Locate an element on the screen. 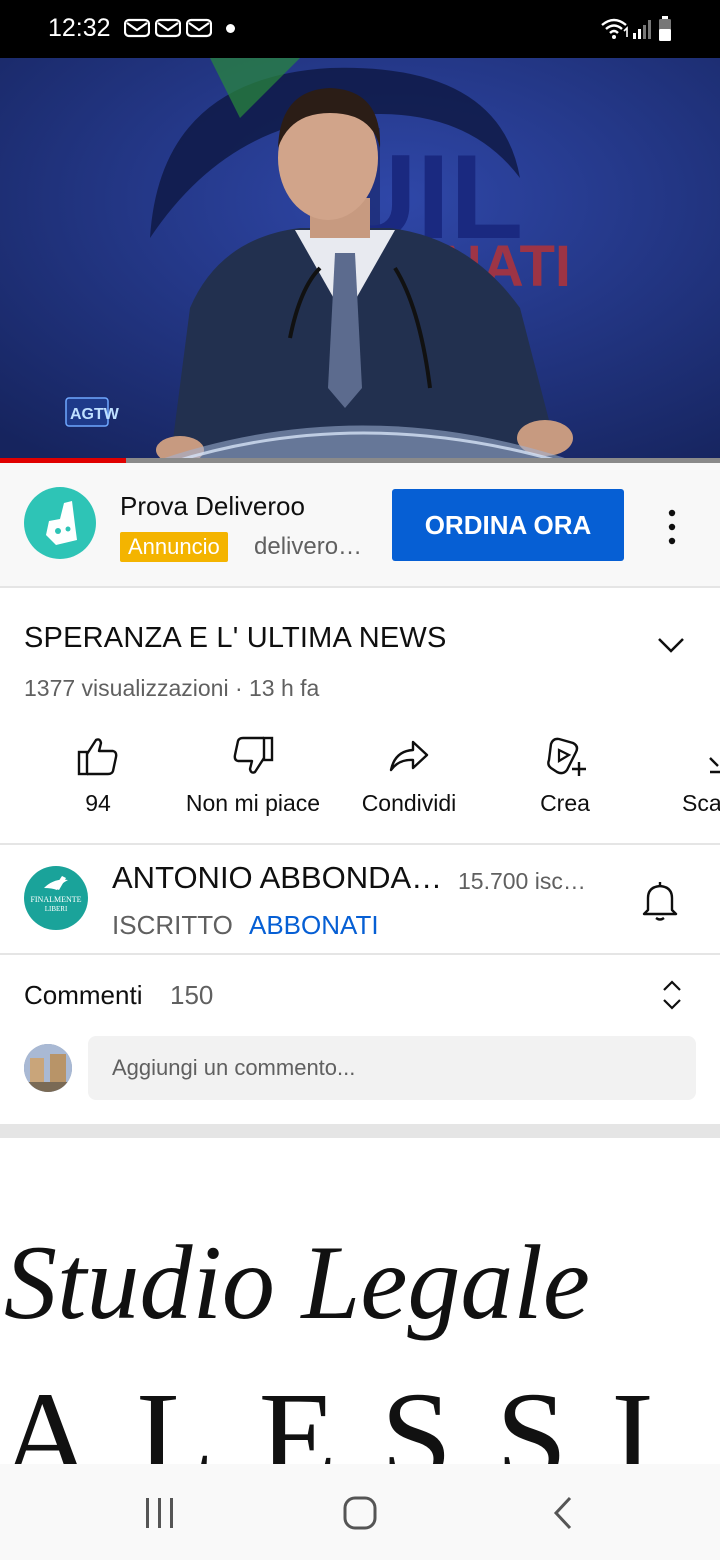 Image resolution: width=720 pixels, height=1560 pixels. create-label: Crea is located at coordinates (565, 803).